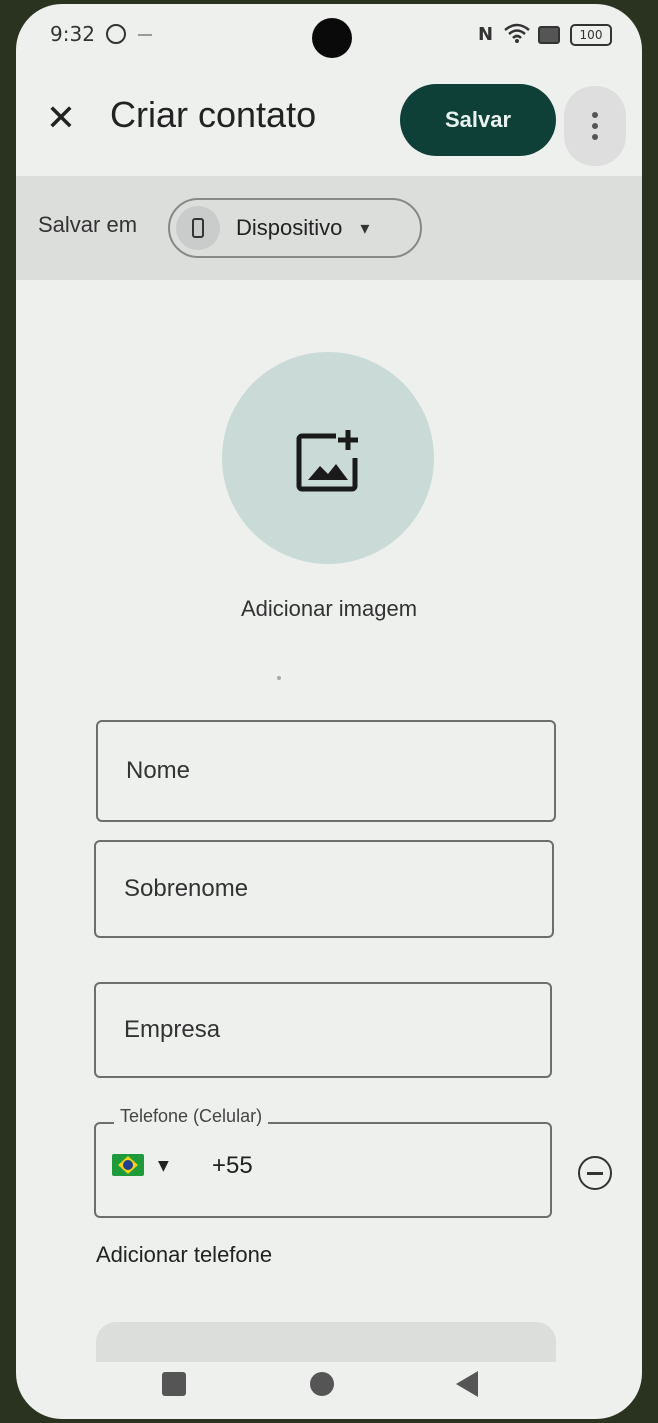 The image size is (658, 1423). Describe the element at coordinates (72, 34) in the screenshot. I see `status-time: 9:32` at that location.